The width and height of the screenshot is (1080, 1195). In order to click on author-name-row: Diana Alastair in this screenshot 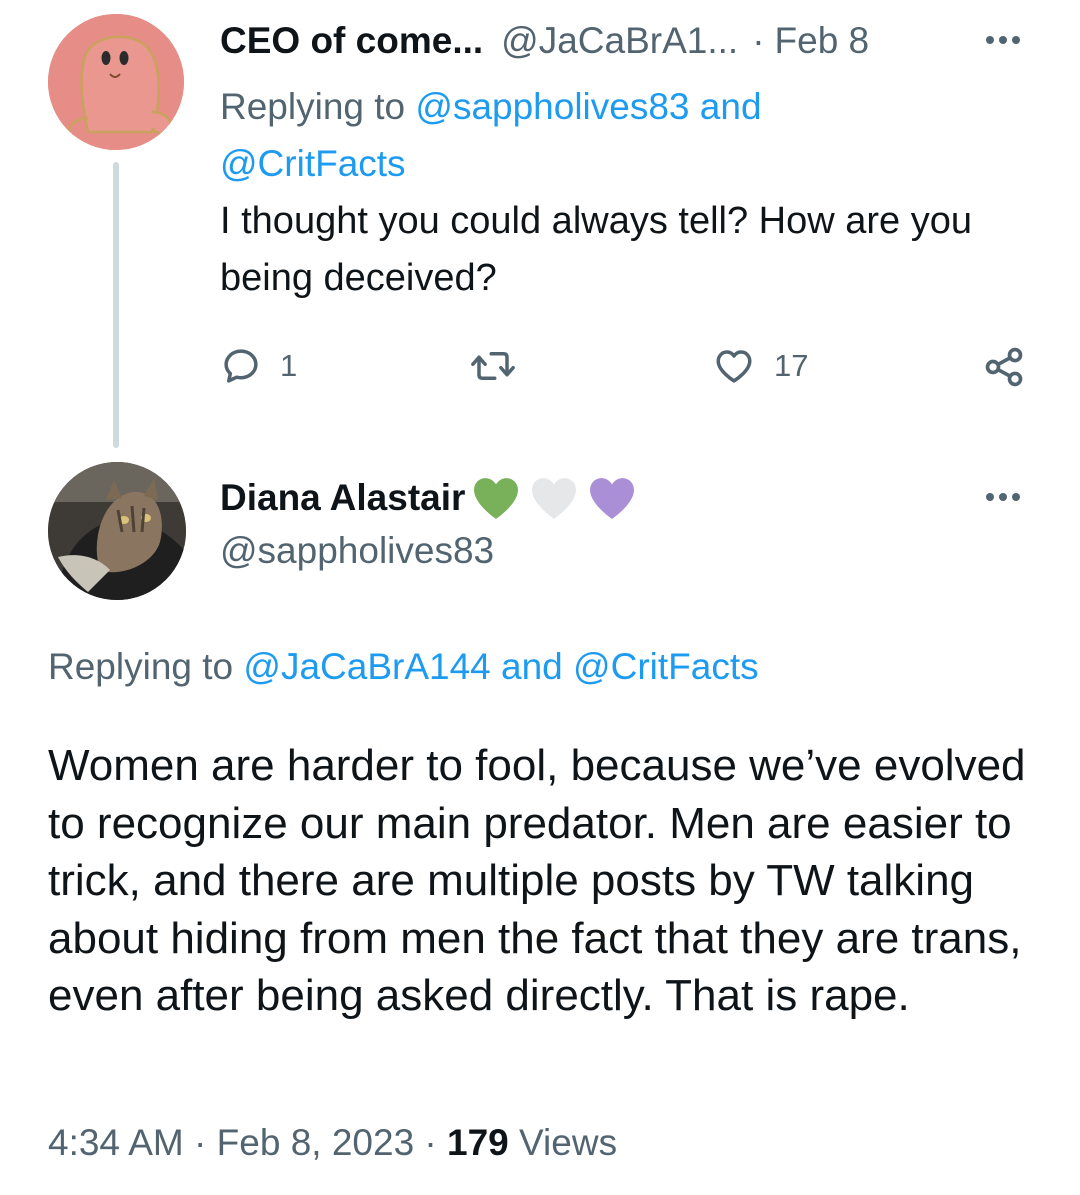, I will do `click(429, 498)`.